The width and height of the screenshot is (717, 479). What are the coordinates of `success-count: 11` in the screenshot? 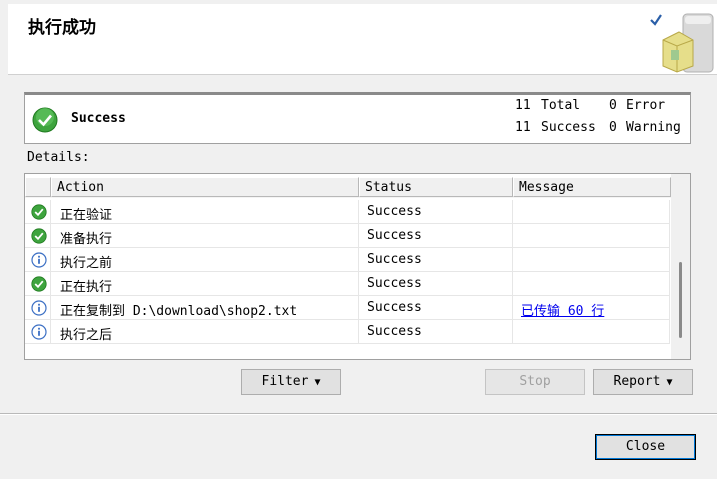 It's located at (523, 127).